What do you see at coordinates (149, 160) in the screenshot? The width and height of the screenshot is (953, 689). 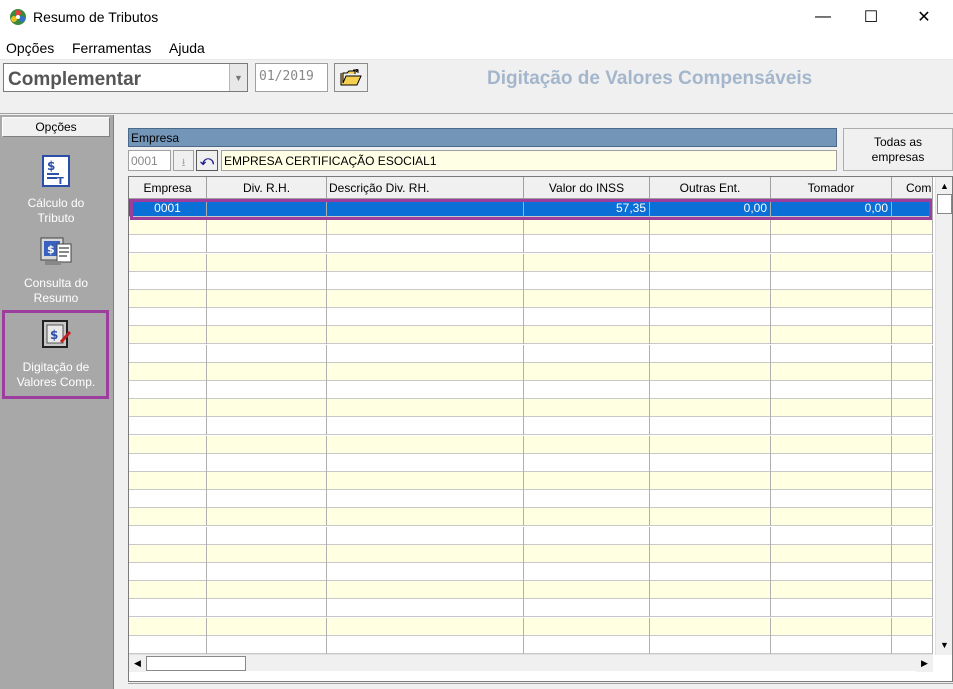 I see `empresa-code-input: 0001` at bounding box center [149, 160].